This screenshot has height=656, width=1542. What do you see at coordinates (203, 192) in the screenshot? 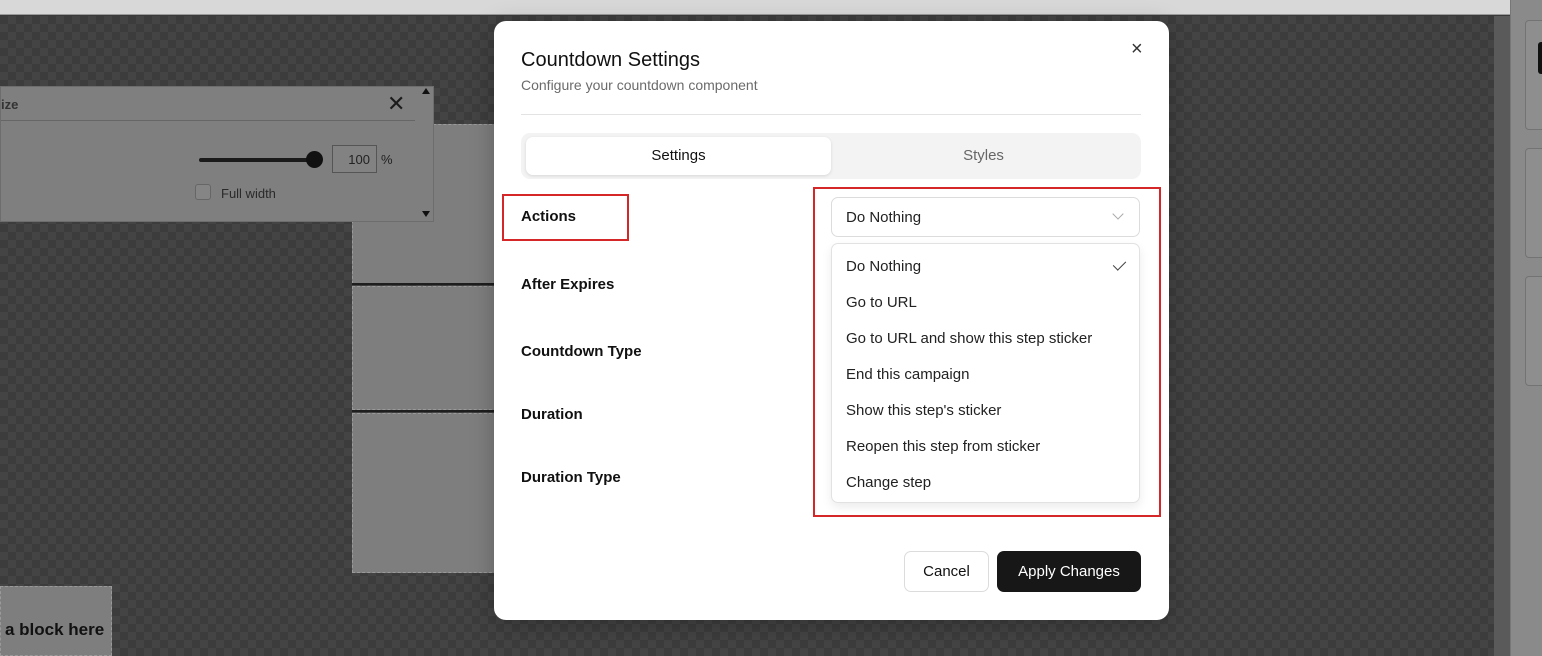
I see `full-width-checkbox` at bounding box center [203, 192].